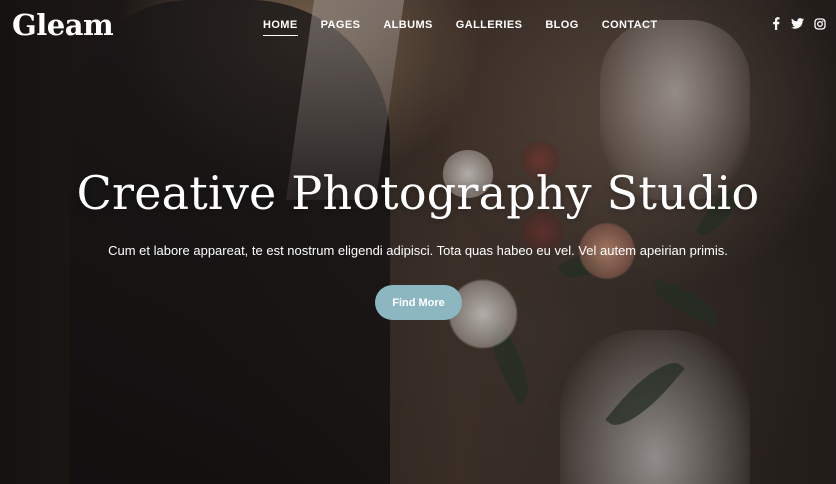  Describe the element at coordinates (418, 302) in the screenshot. I see `find-more-button: Find More` at that location.